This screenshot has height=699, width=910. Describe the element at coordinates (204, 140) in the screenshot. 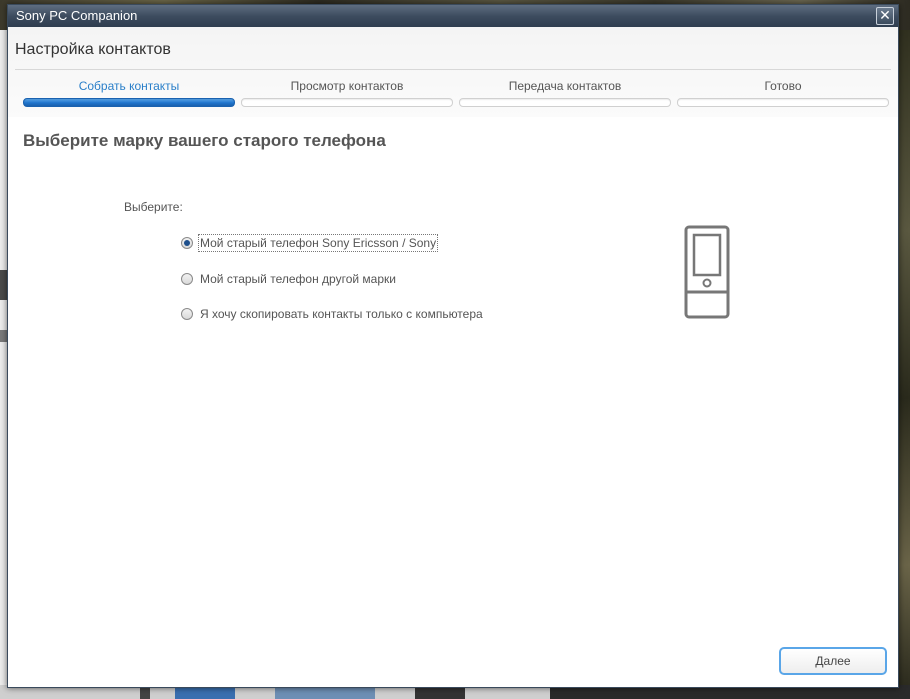

I see `section-heading: Выберите марку вашего старого телефона` at that location.